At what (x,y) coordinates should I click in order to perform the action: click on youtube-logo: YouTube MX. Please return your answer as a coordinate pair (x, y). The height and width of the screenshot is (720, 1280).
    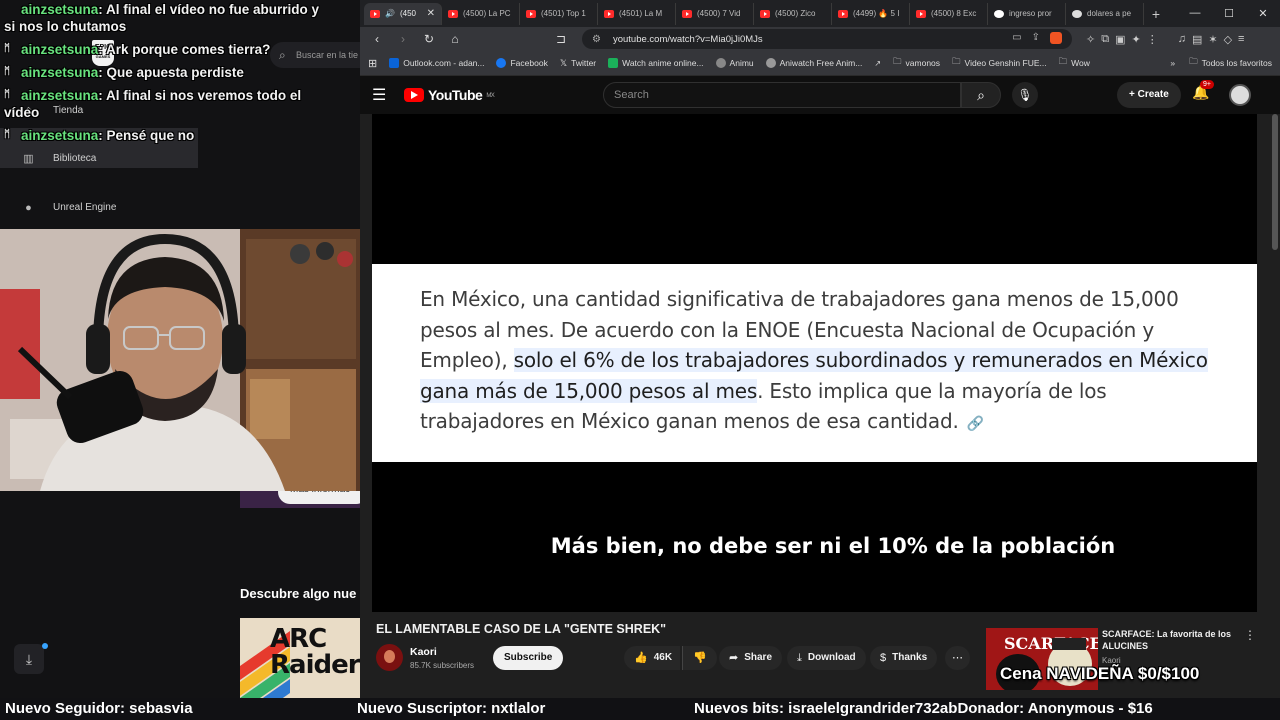
    Looking at the image, I should click on (449, 95).